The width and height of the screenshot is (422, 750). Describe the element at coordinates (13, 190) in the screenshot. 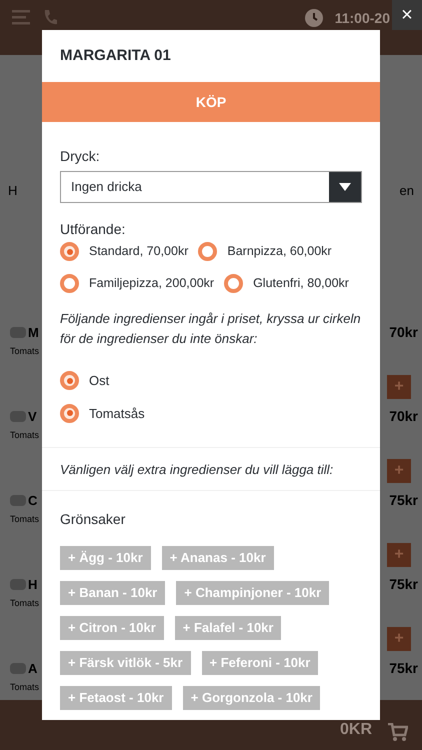

I see `category-tab: H` at that location.